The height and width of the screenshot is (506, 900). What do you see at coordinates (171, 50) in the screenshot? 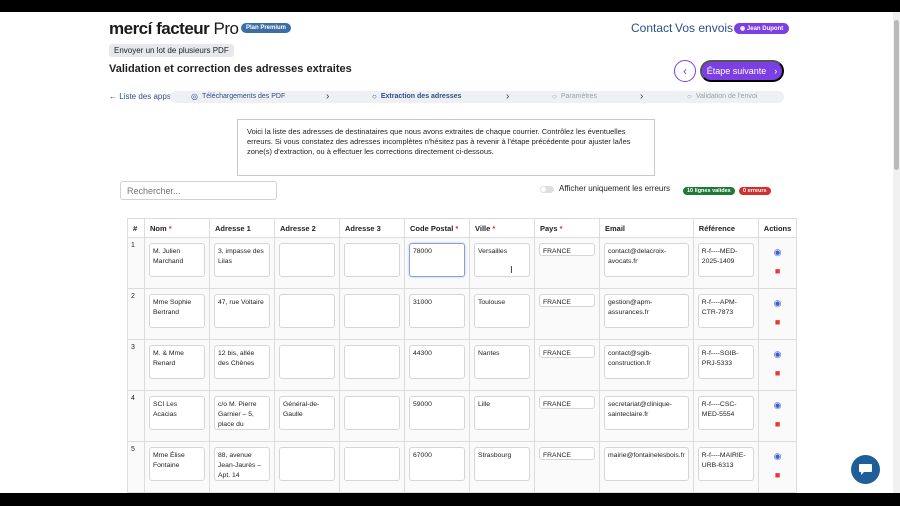
I see `upload-batch-pill: Envoyer un lot de plusieurs PDF` at bounding box center [171, 50].